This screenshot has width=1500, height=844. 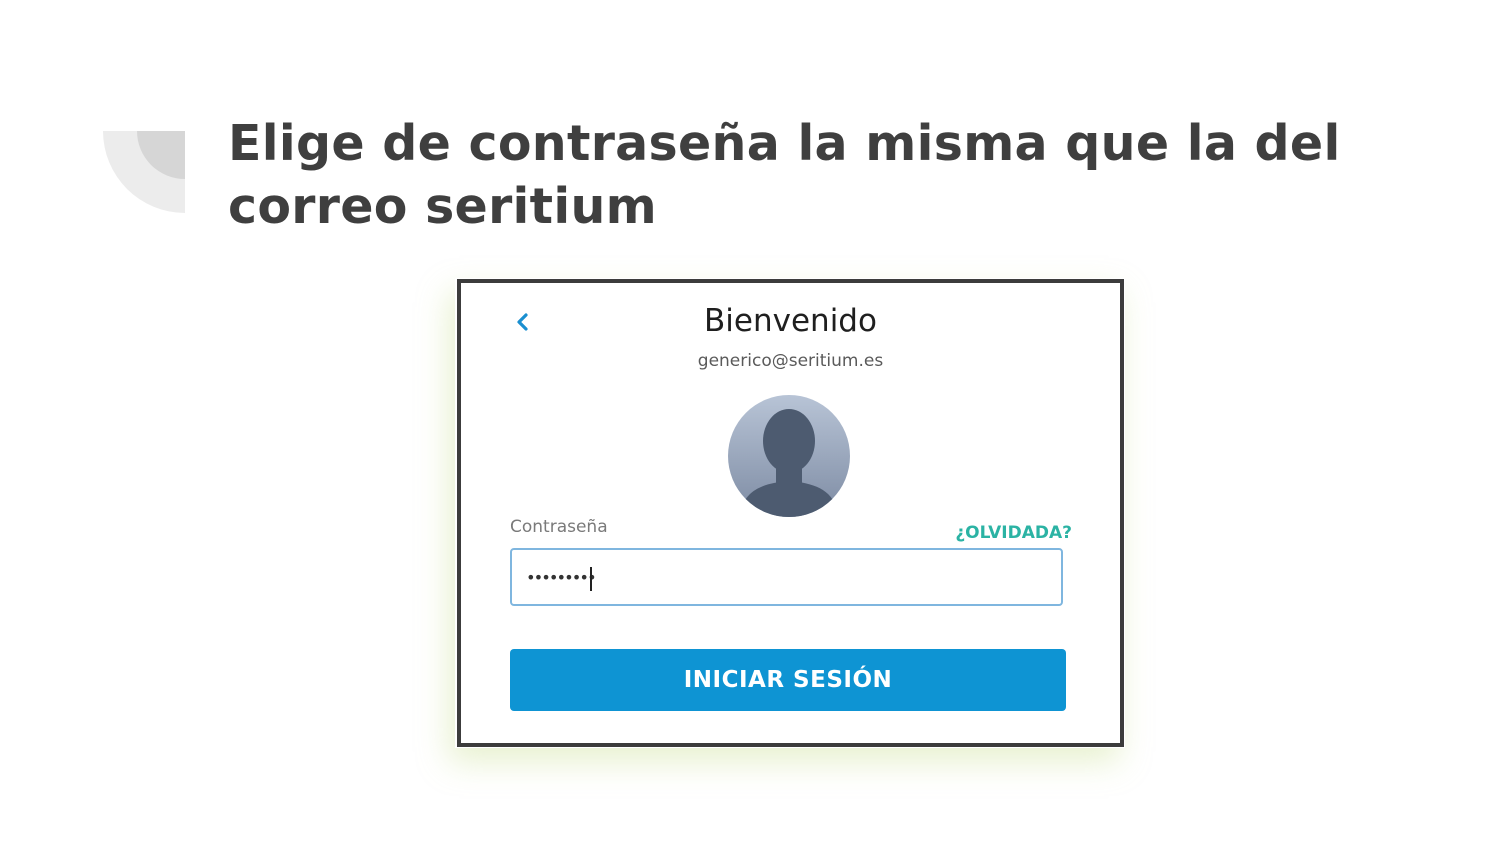 I want to click on password-field, so click(x=786, y=577).